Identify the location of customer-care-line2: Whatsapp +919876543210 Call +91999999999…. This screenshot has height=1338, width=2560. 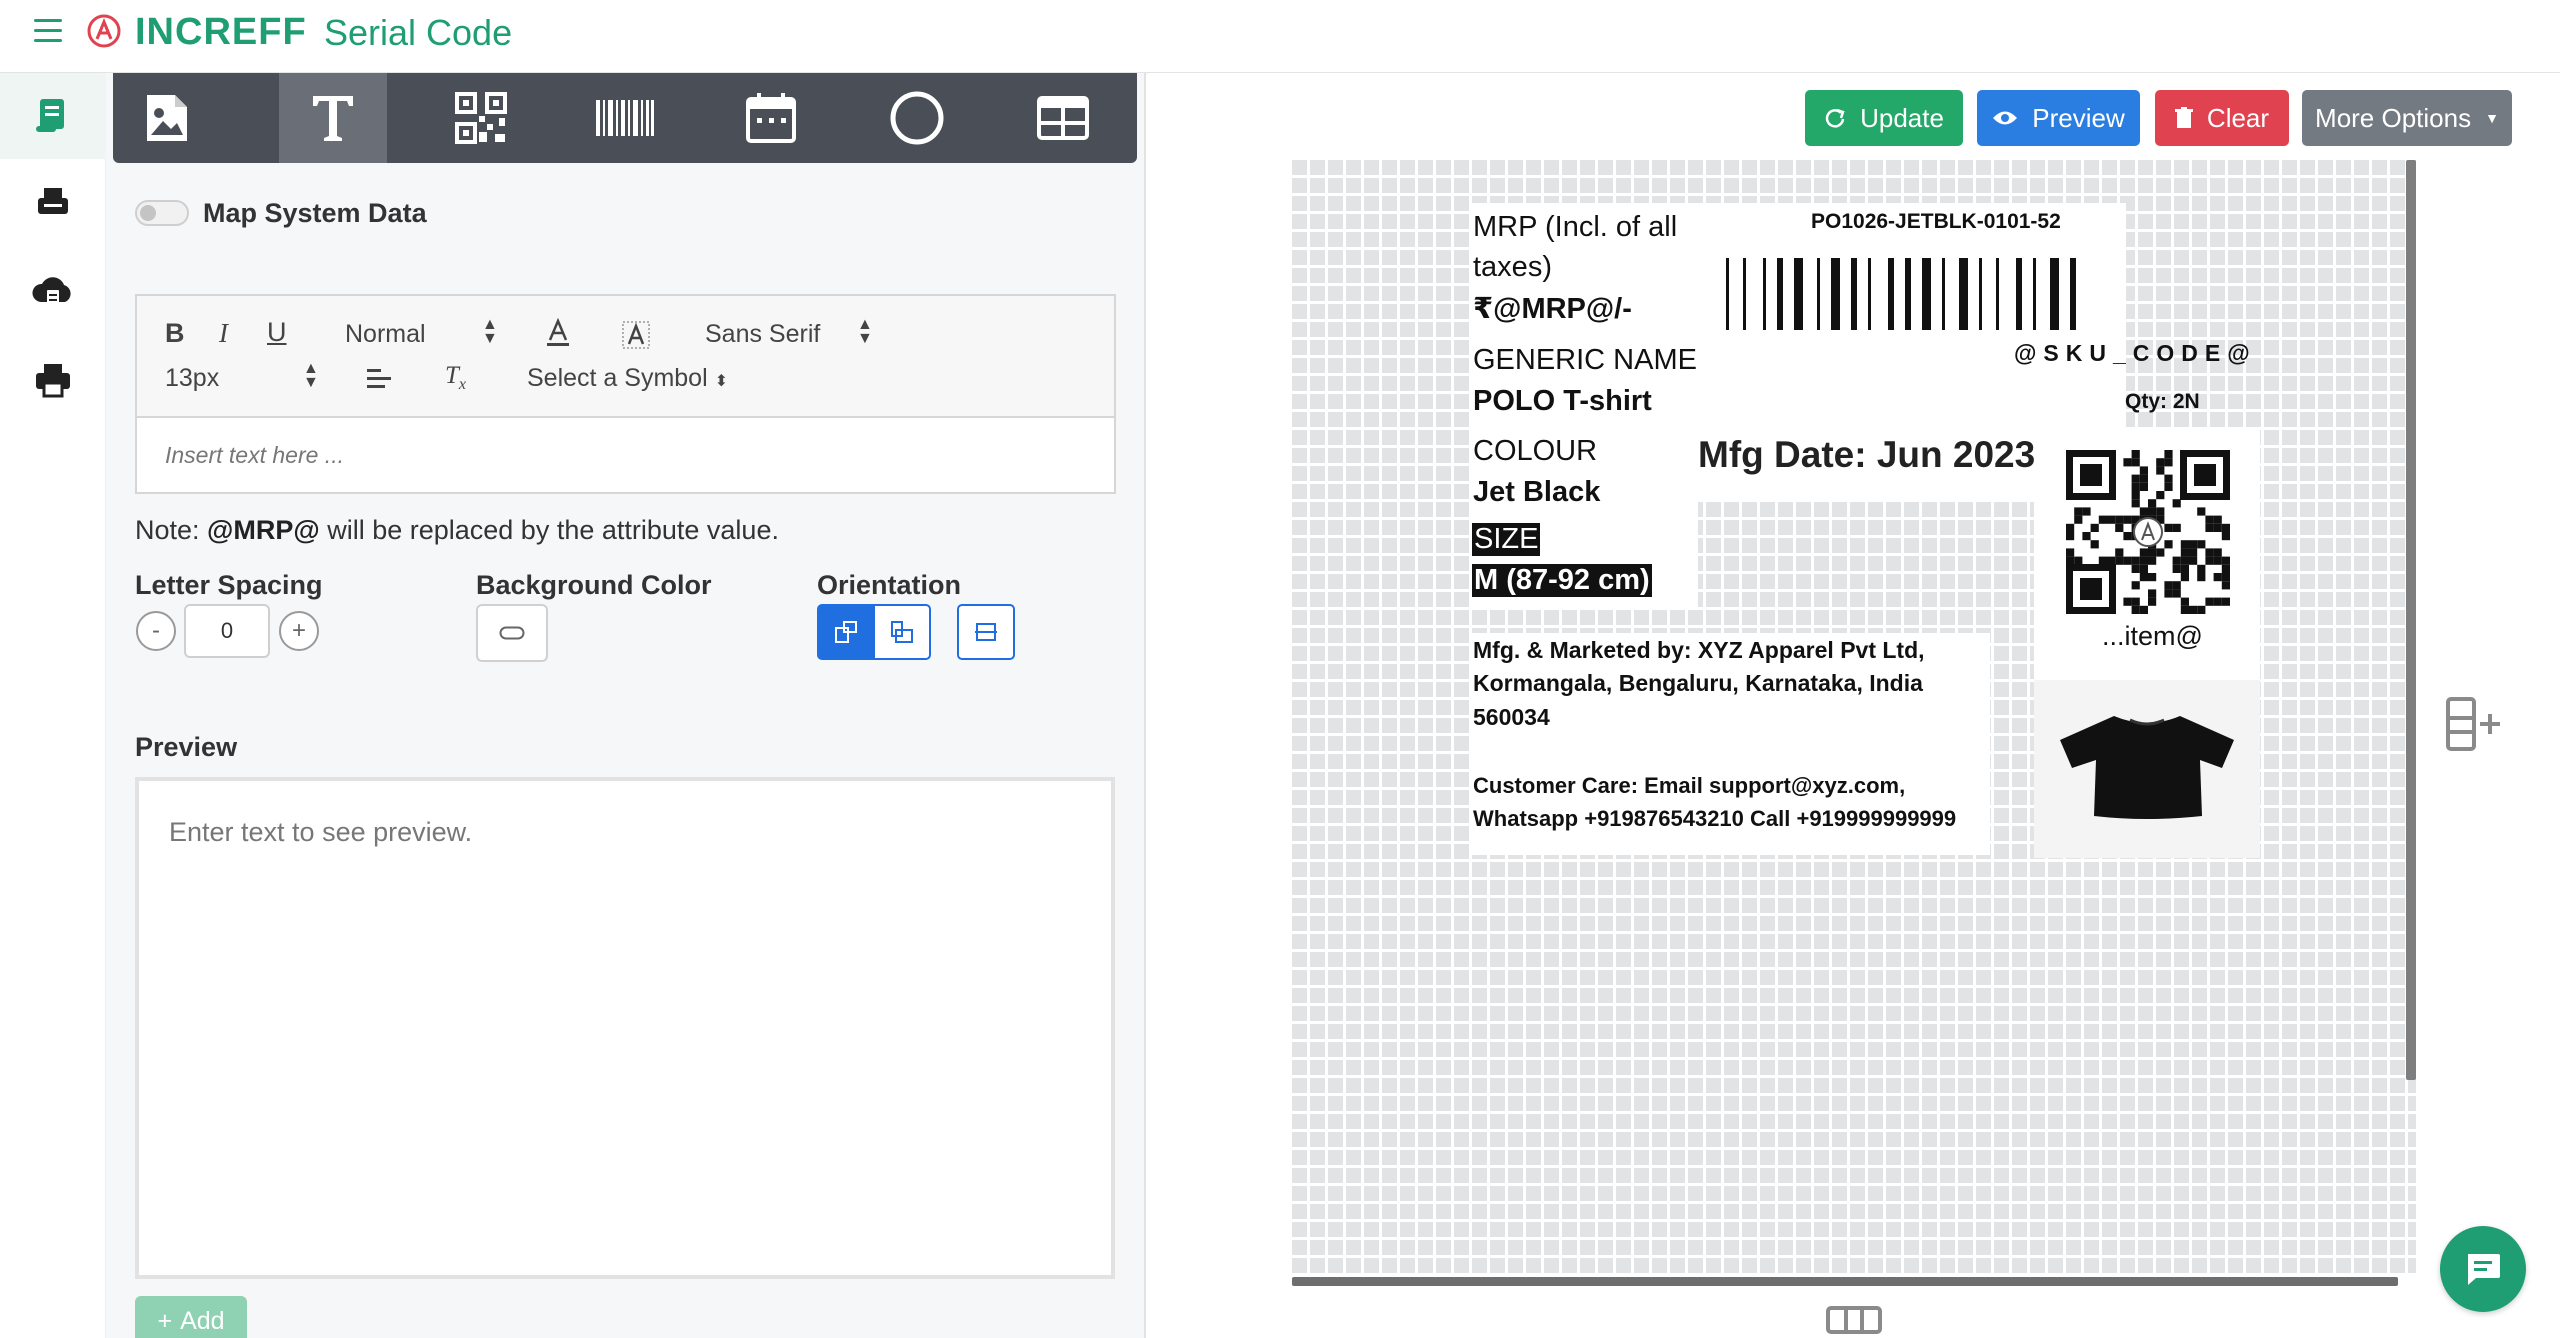
(1714, 819).